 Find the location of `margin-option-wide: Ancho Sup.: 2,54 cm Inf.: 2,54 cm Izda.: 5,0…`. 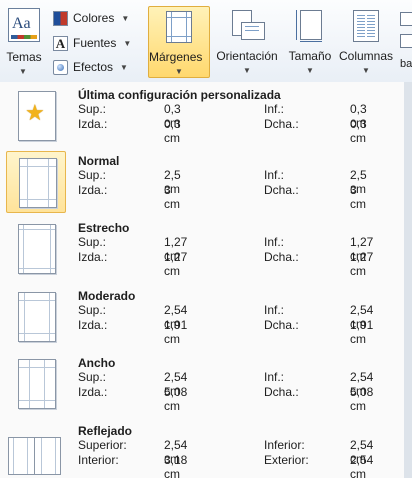

margin-option-wide: Ancho Sup.: 2,54 cm Inf.: 2,54 cm Izda.: 5,0… is located at coordinates (202, 385).